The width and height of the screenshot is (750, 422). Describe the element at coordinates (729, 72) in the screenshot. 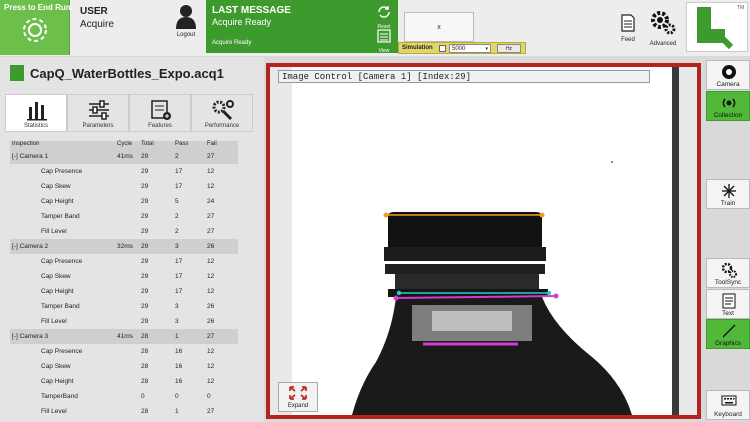

I see `camera-icon` at that location.